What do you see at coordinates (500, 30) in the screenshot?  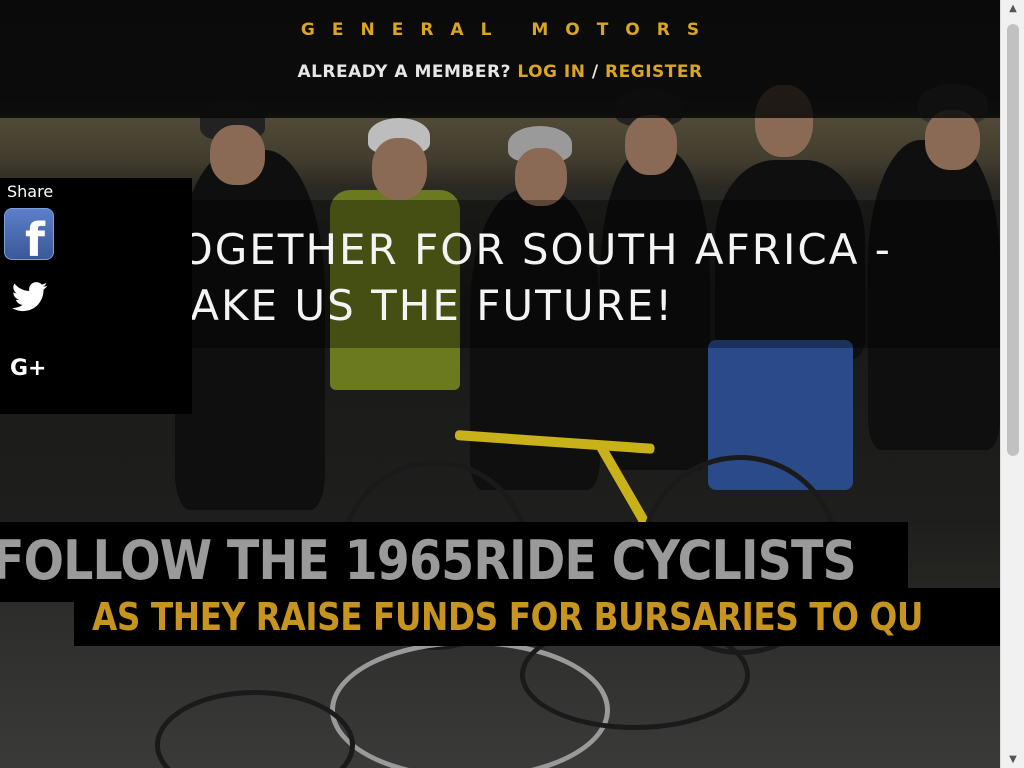 I see `brand-logo-text: GENERAL MOTORS` at bounding box center [500, 30].